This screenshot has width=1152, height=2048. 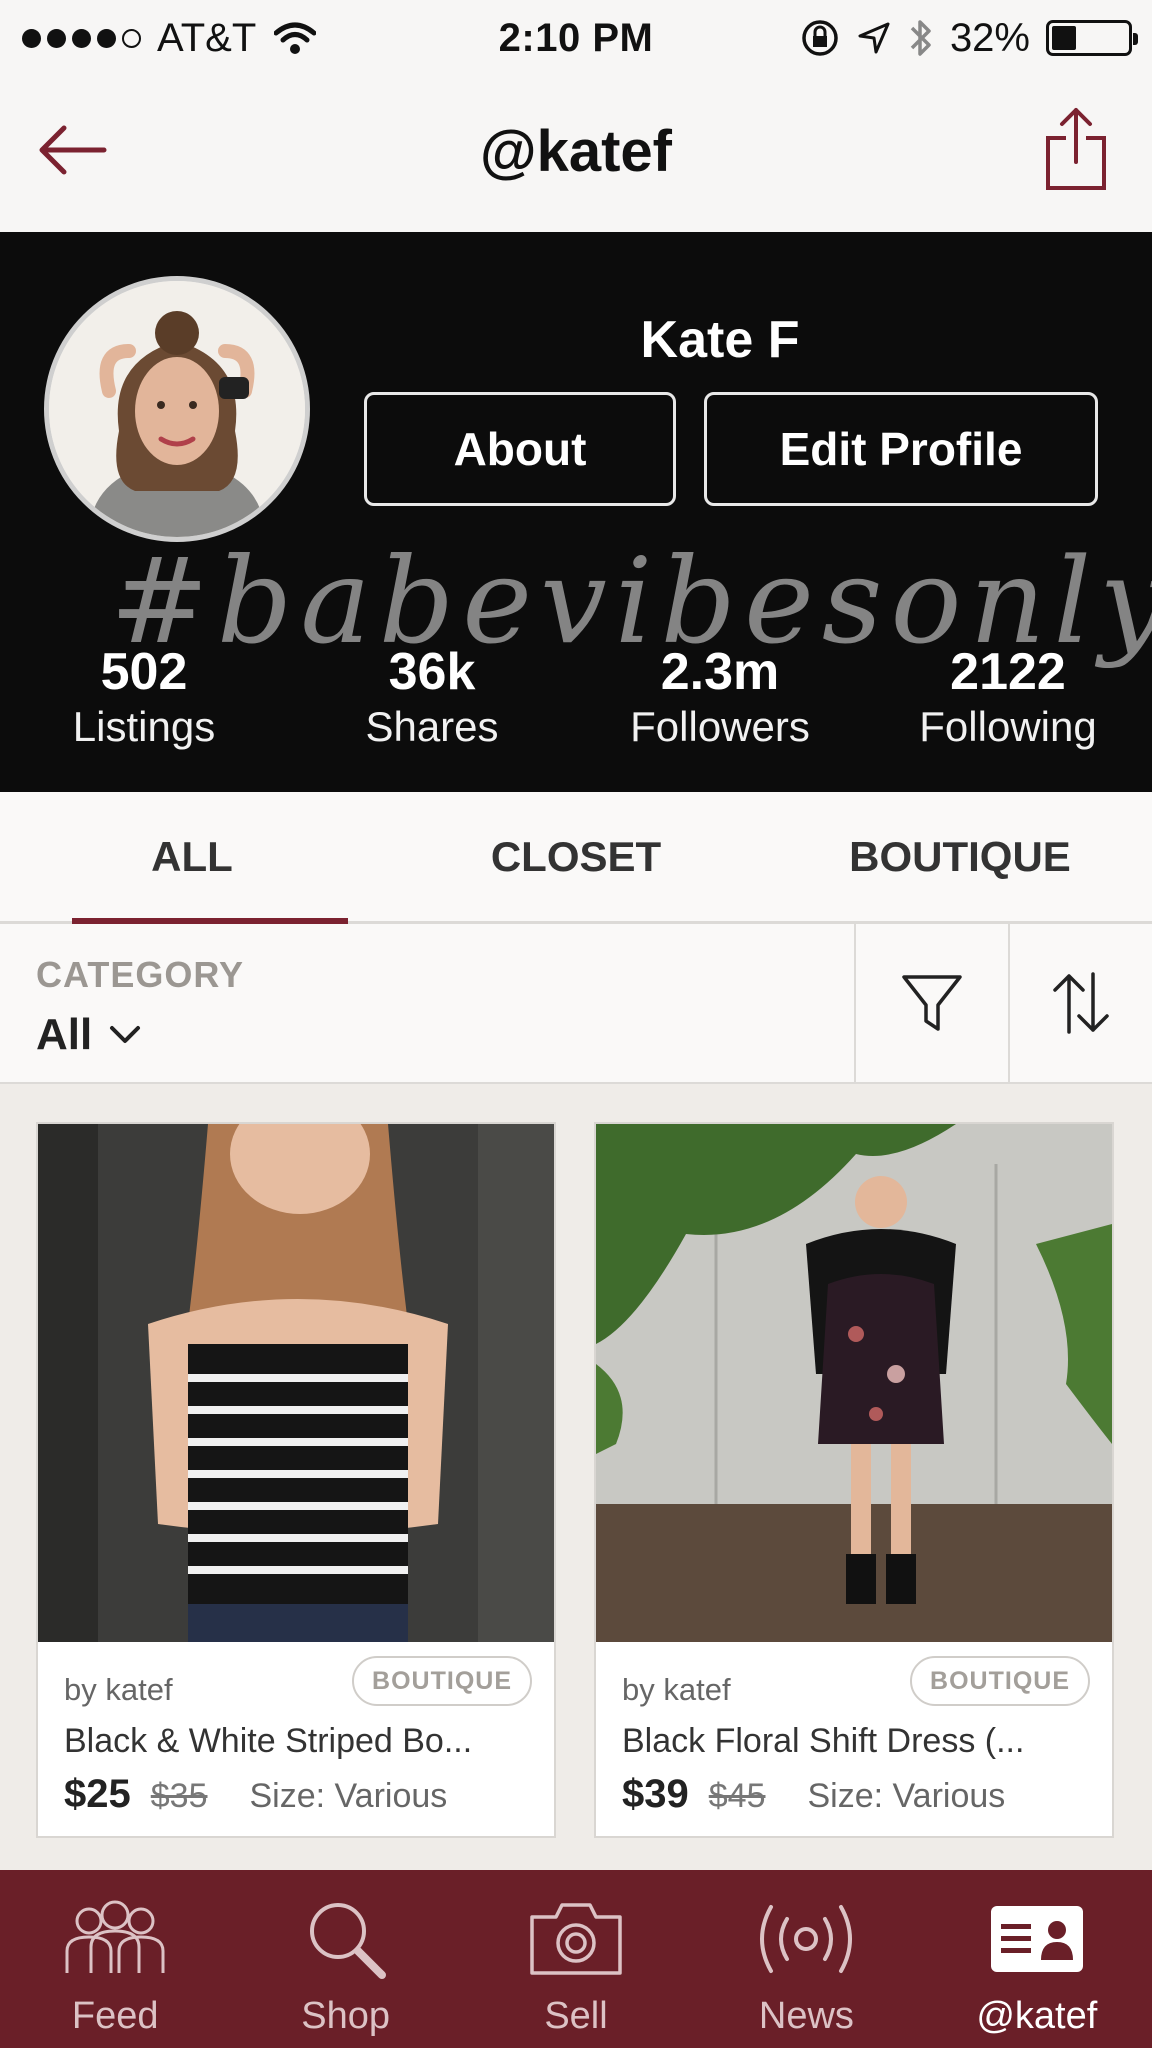 I want to click on stat-label: Shares, so click(x=432, y=726).